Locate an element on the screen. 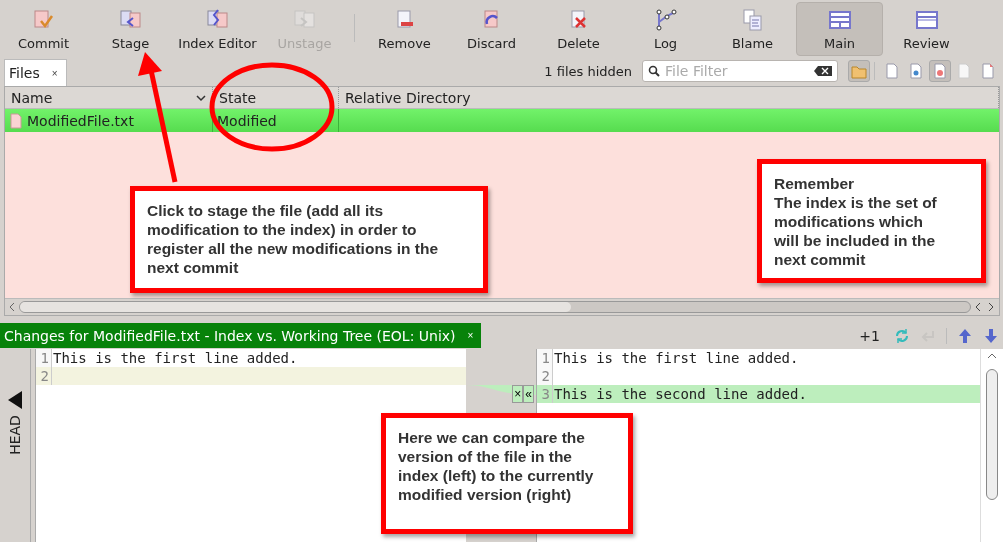  side-label: HEAD is located at coordinates (15, 435).